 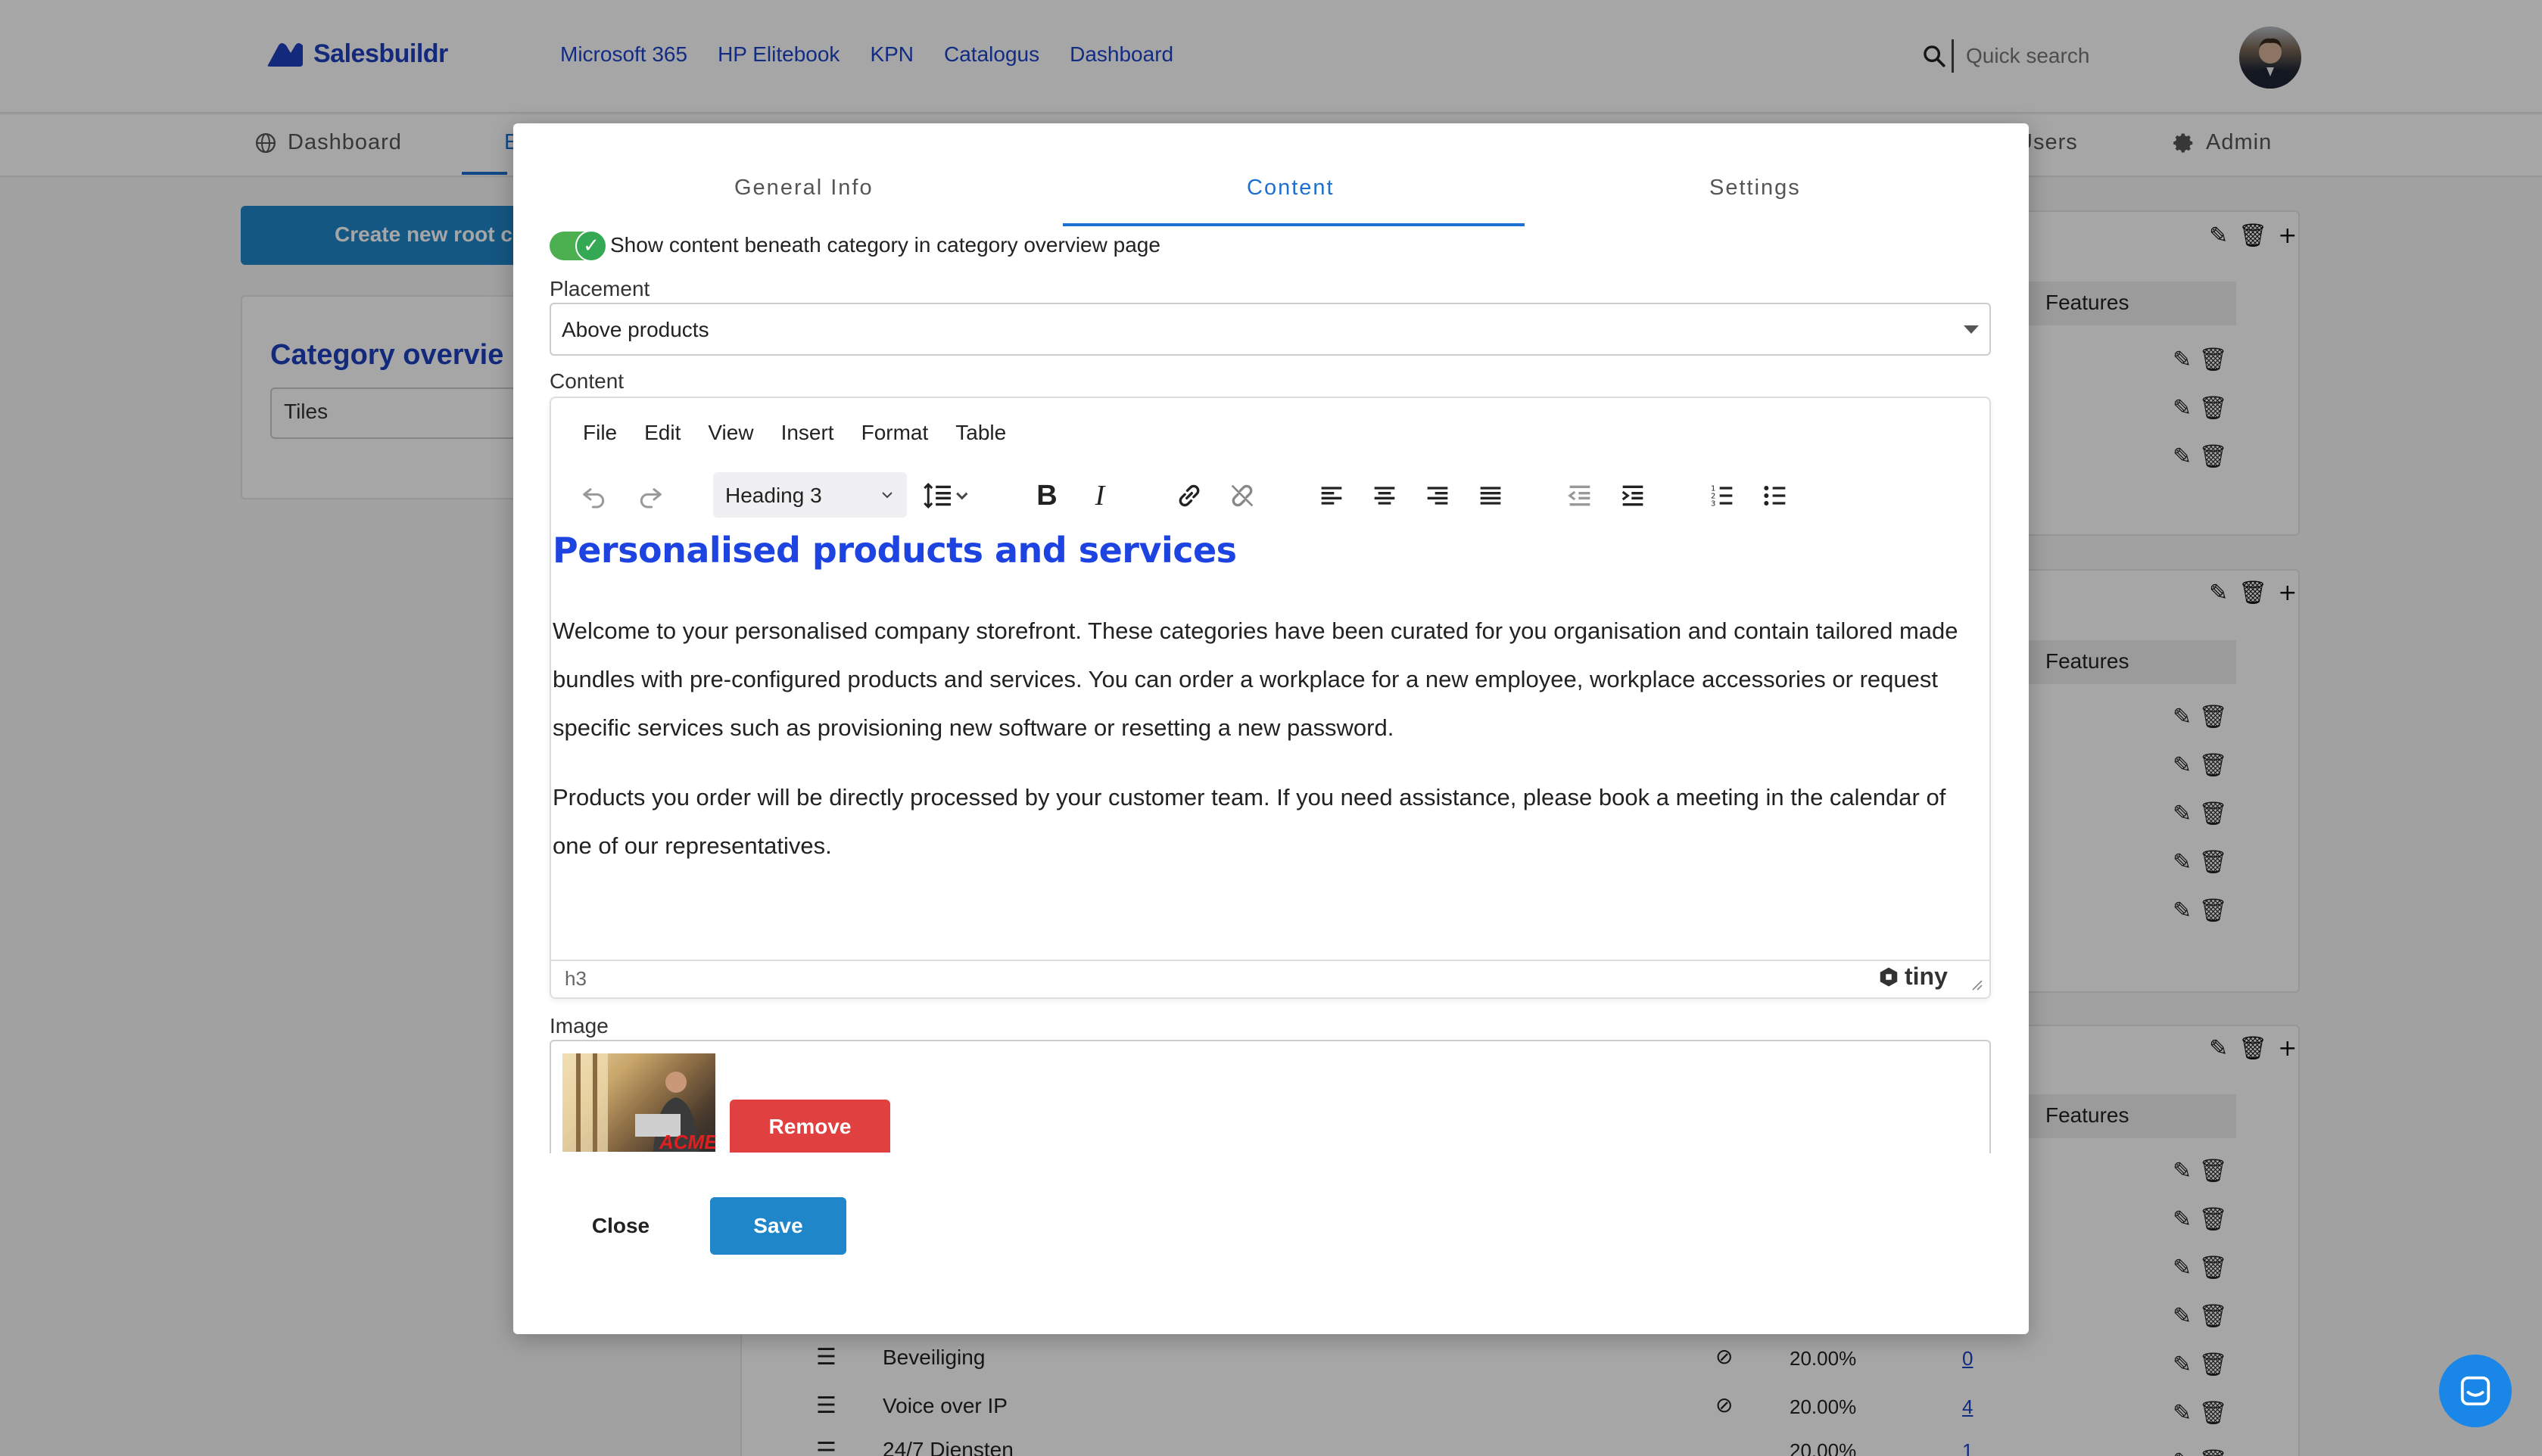 I want to click on chat-launcher-button, so click(x=2475, y=1391).